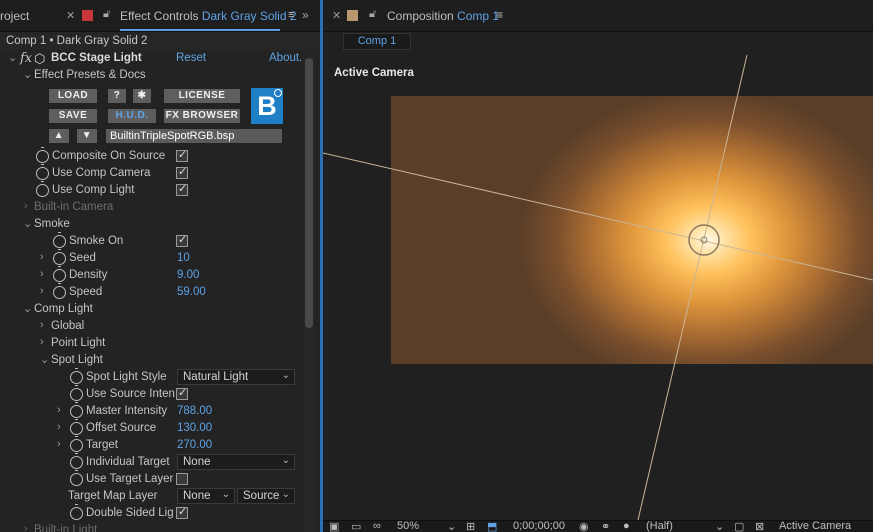 This screenshot has width=873, height=532. I want to click on group-spot-light: ⌄ Spot Light, so click(150, 360).